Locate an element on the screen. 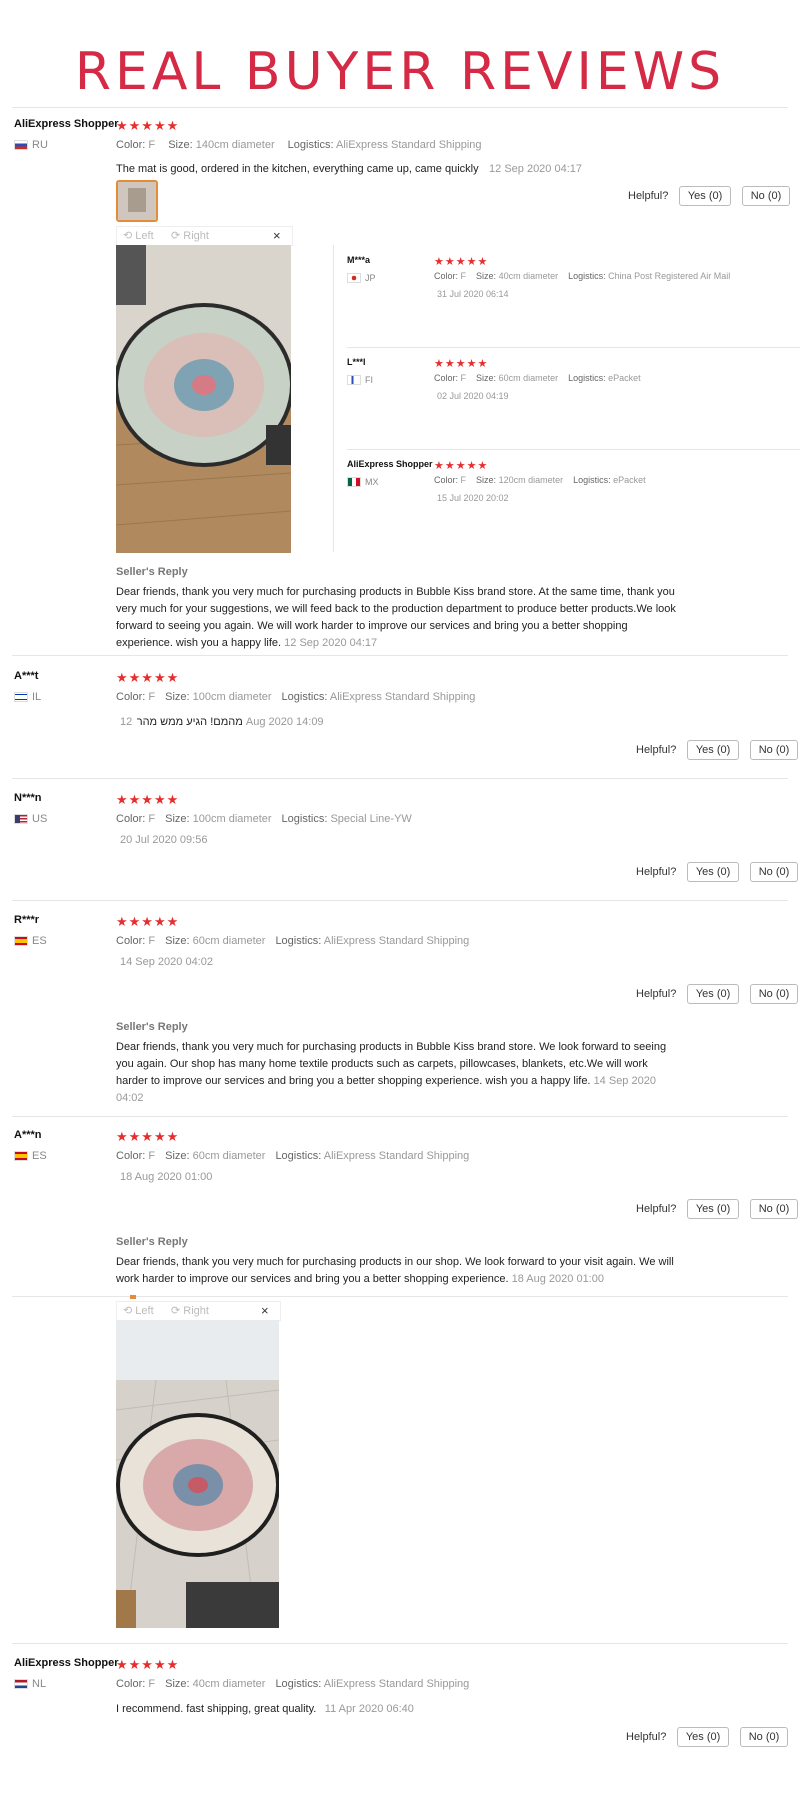  country-code: IL is located at coordinates (37, 696).